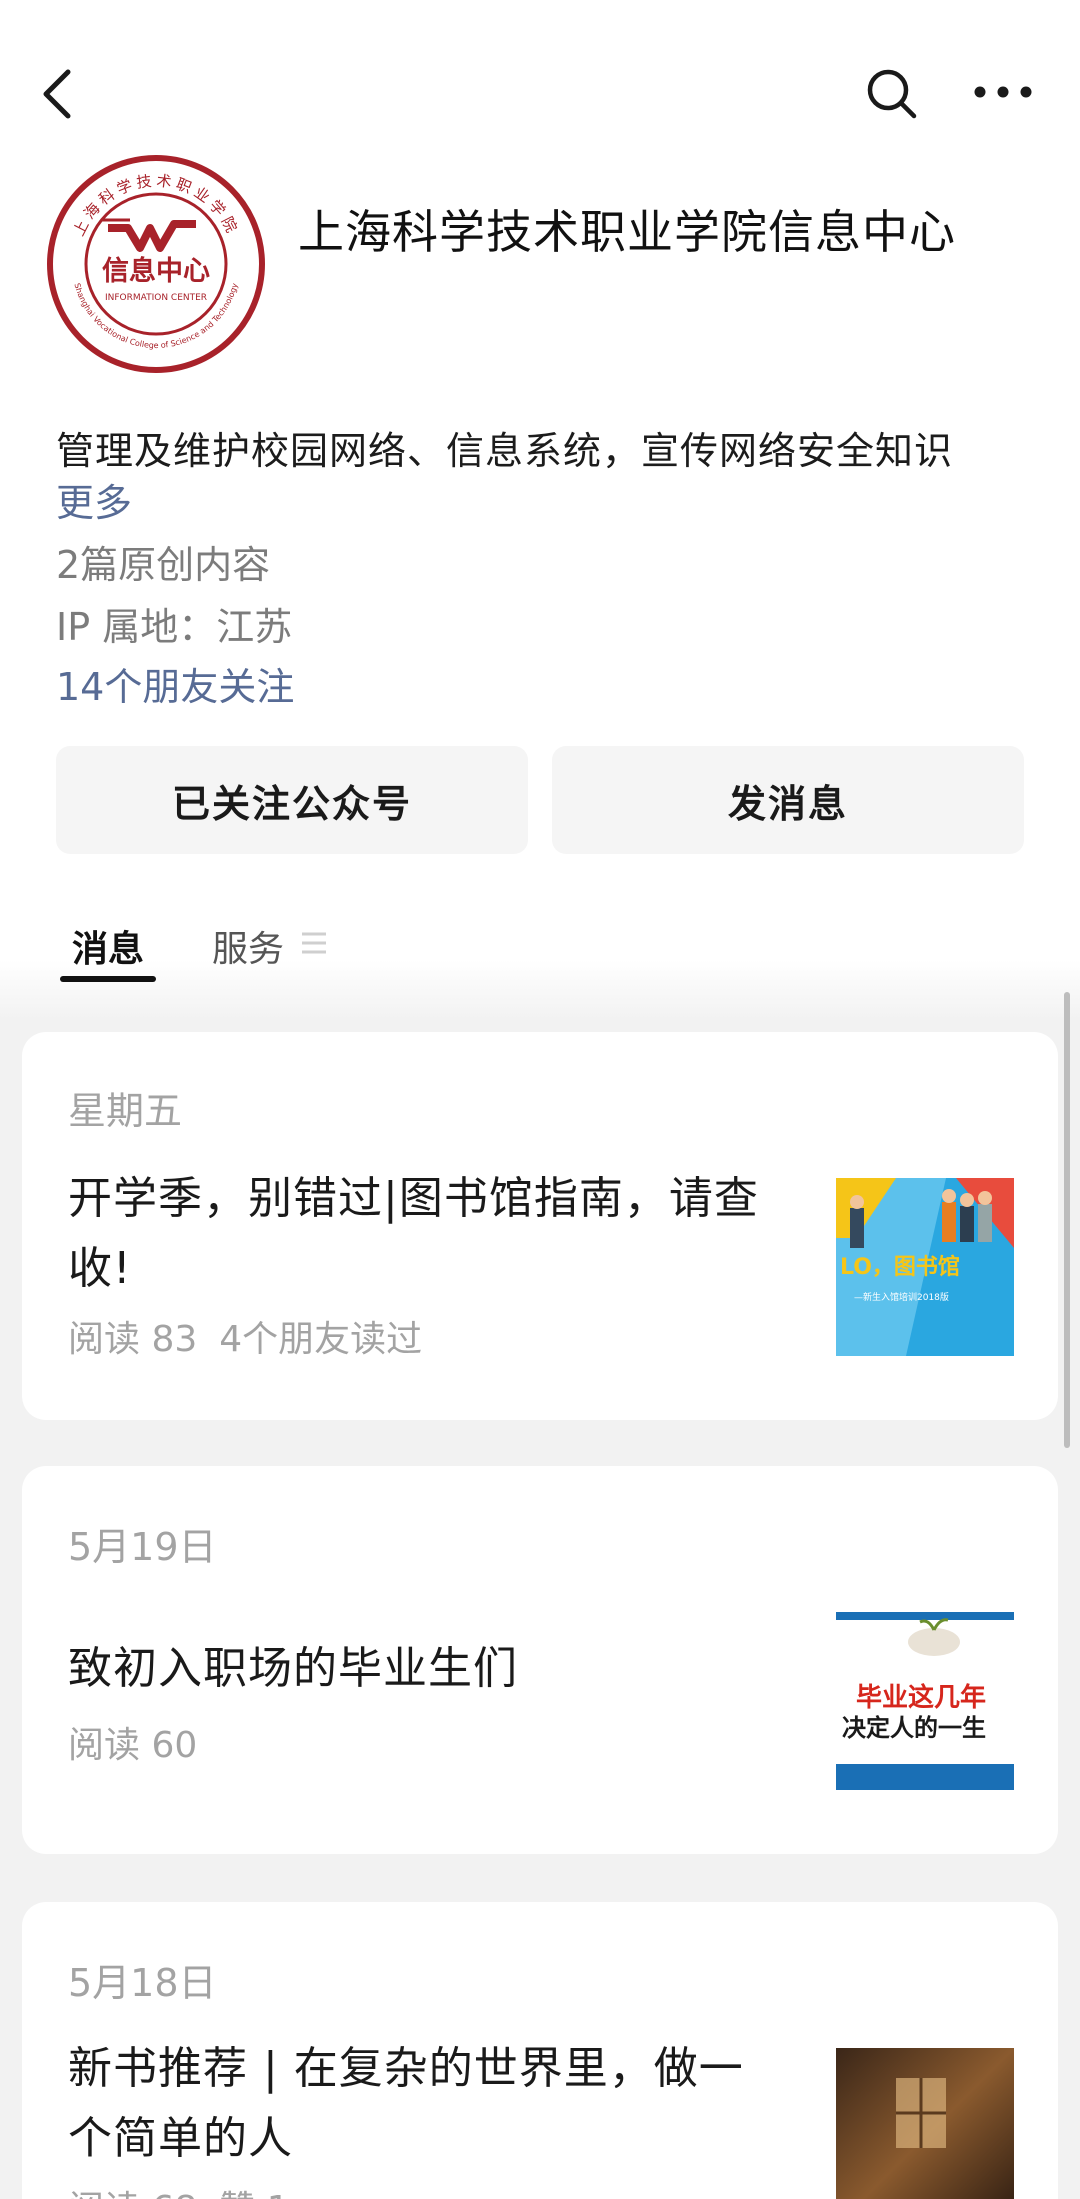  Describe the element at coordinates (108, 979) in the screenshot. I see `active-tab-indicator` at that location.